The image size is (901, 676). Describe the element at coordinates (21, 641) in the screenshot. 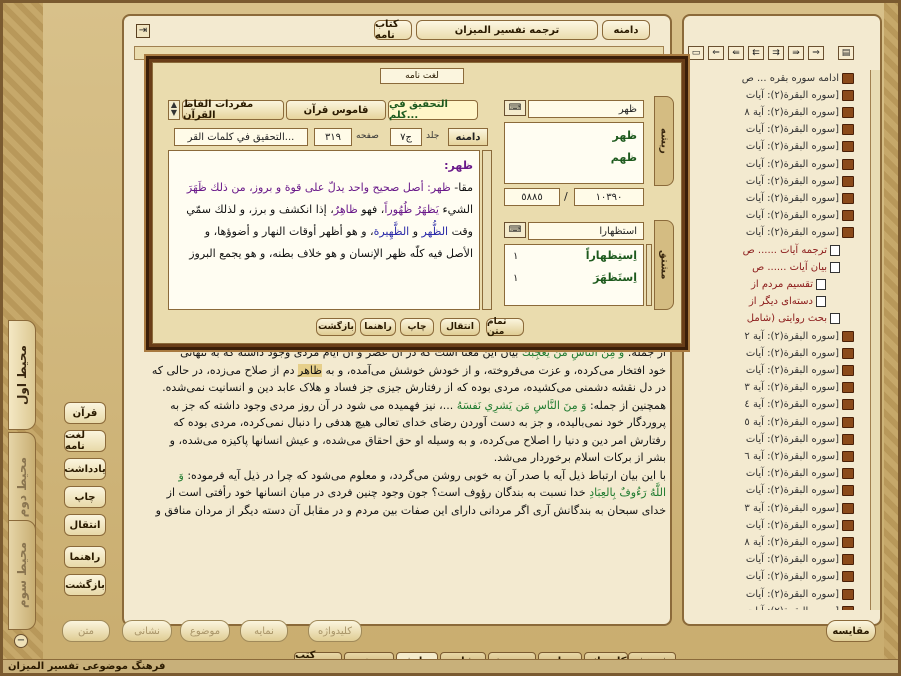

I see `minus-icon: −` at that location.